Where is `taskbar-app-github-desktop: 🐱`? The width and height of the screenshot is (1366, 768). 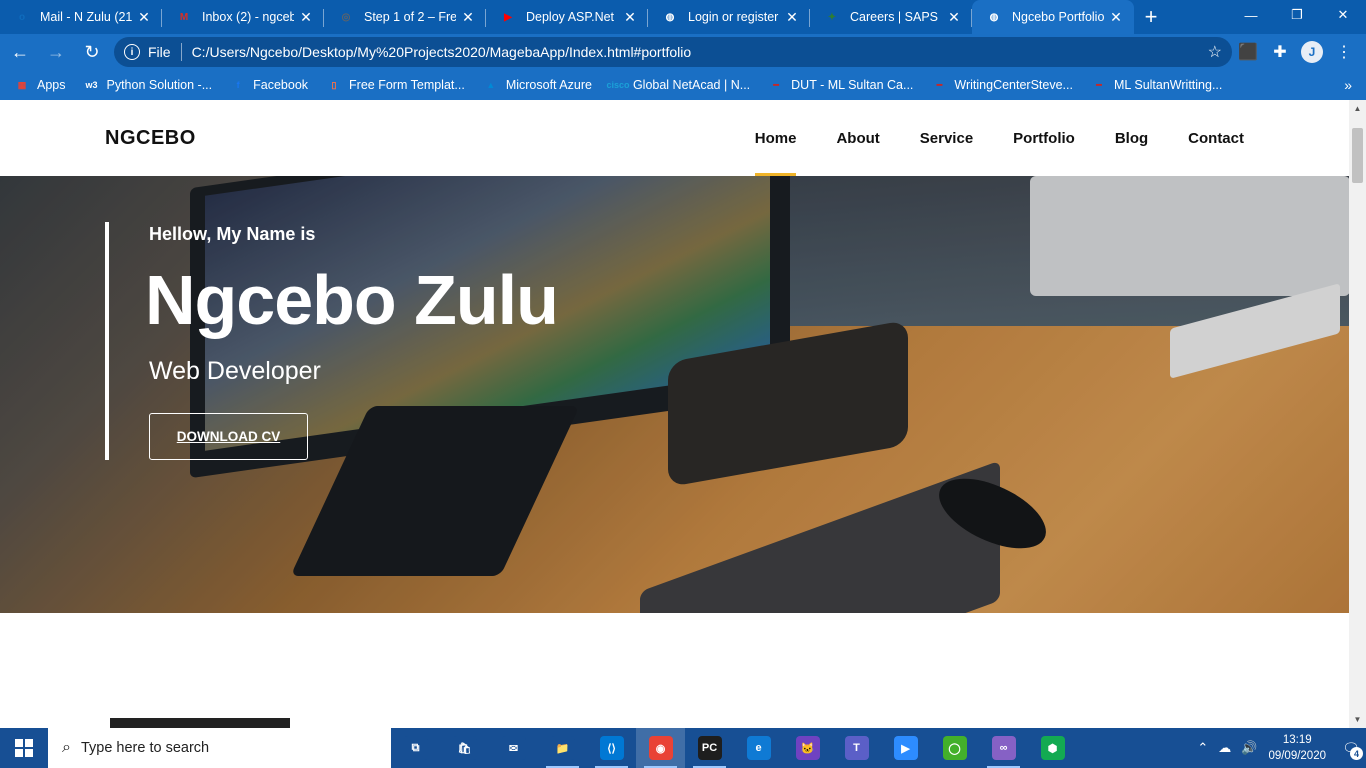 taskbar-app-github-desktop: 🐱 is located at coordinates (807, 748).